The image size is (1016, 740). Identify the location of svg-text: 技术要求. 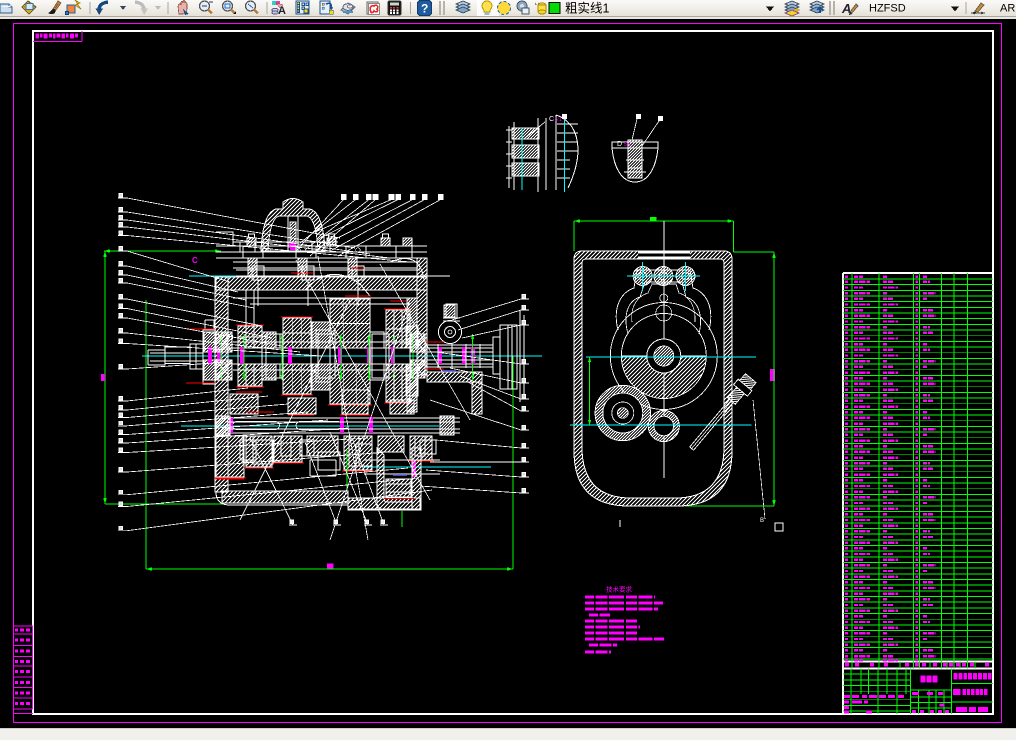
(619, 589).